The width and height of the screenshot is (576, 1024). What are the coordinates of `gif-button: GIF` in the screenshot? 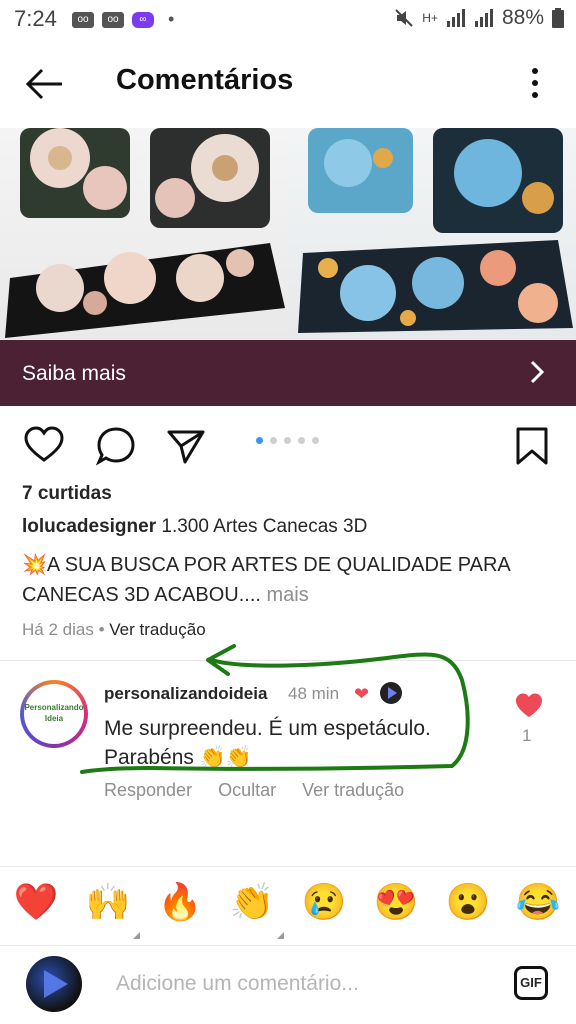 It's located at (531, 983).